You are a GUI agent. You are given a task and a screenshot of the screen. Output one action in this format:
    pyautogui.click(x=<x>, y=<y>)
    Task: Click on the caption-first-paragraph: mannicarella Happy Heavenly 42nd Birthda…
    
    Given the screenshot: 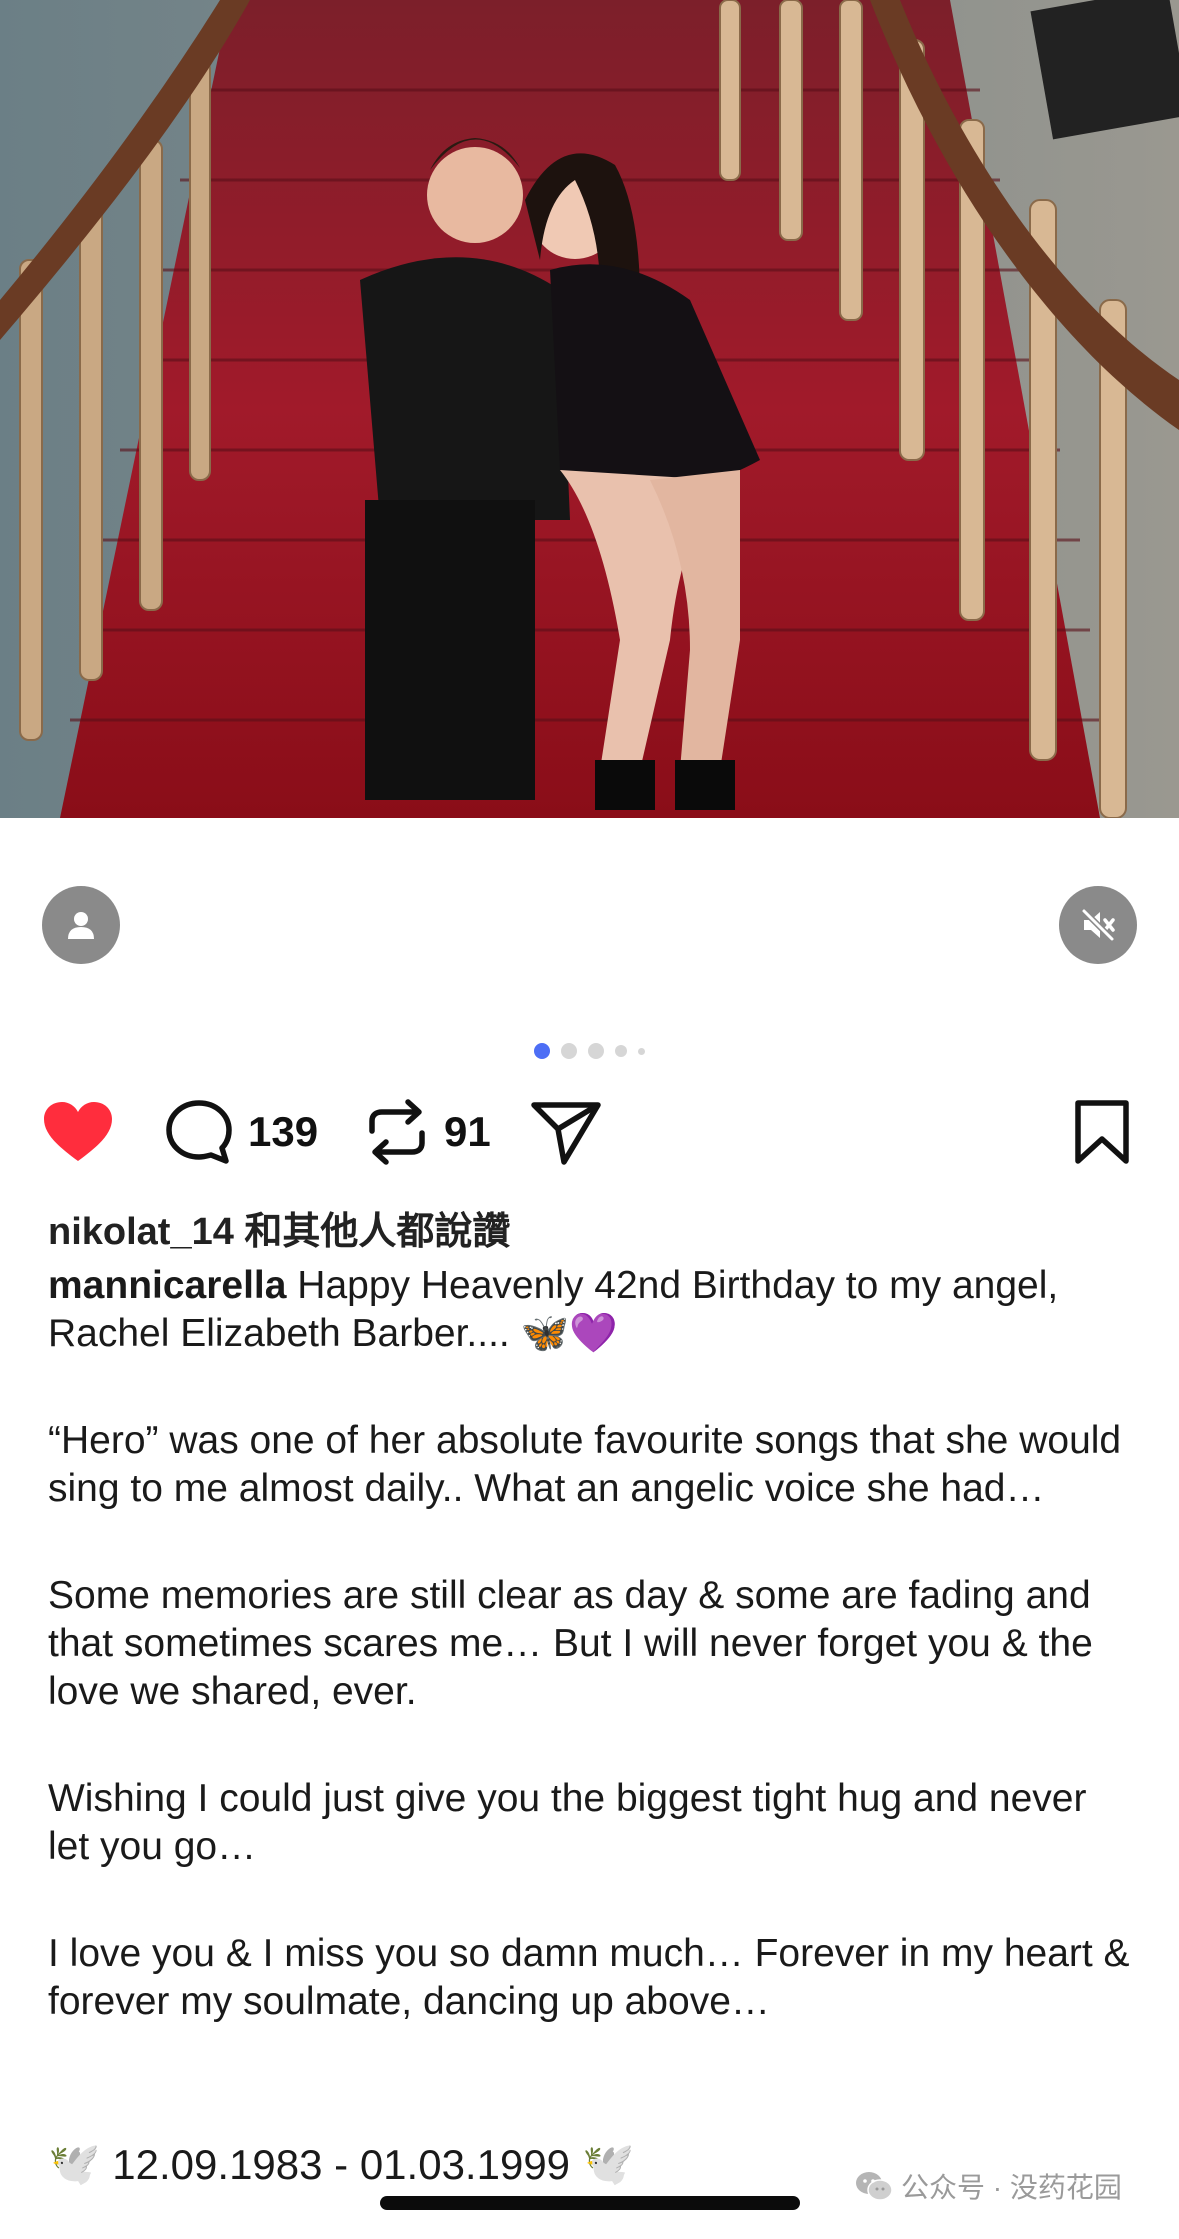 What is the action you would take?
    pyautogui.click(x=593, y=1310)
    